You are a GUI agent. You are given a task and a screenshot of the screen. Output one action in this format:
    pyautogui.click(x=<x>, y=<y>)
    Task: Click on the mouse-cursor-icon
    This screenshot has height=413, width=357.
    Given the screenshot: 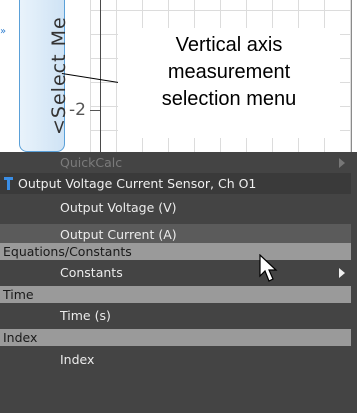 What is the action you would take?
    pyautogui.click(x=268, y=268)
    